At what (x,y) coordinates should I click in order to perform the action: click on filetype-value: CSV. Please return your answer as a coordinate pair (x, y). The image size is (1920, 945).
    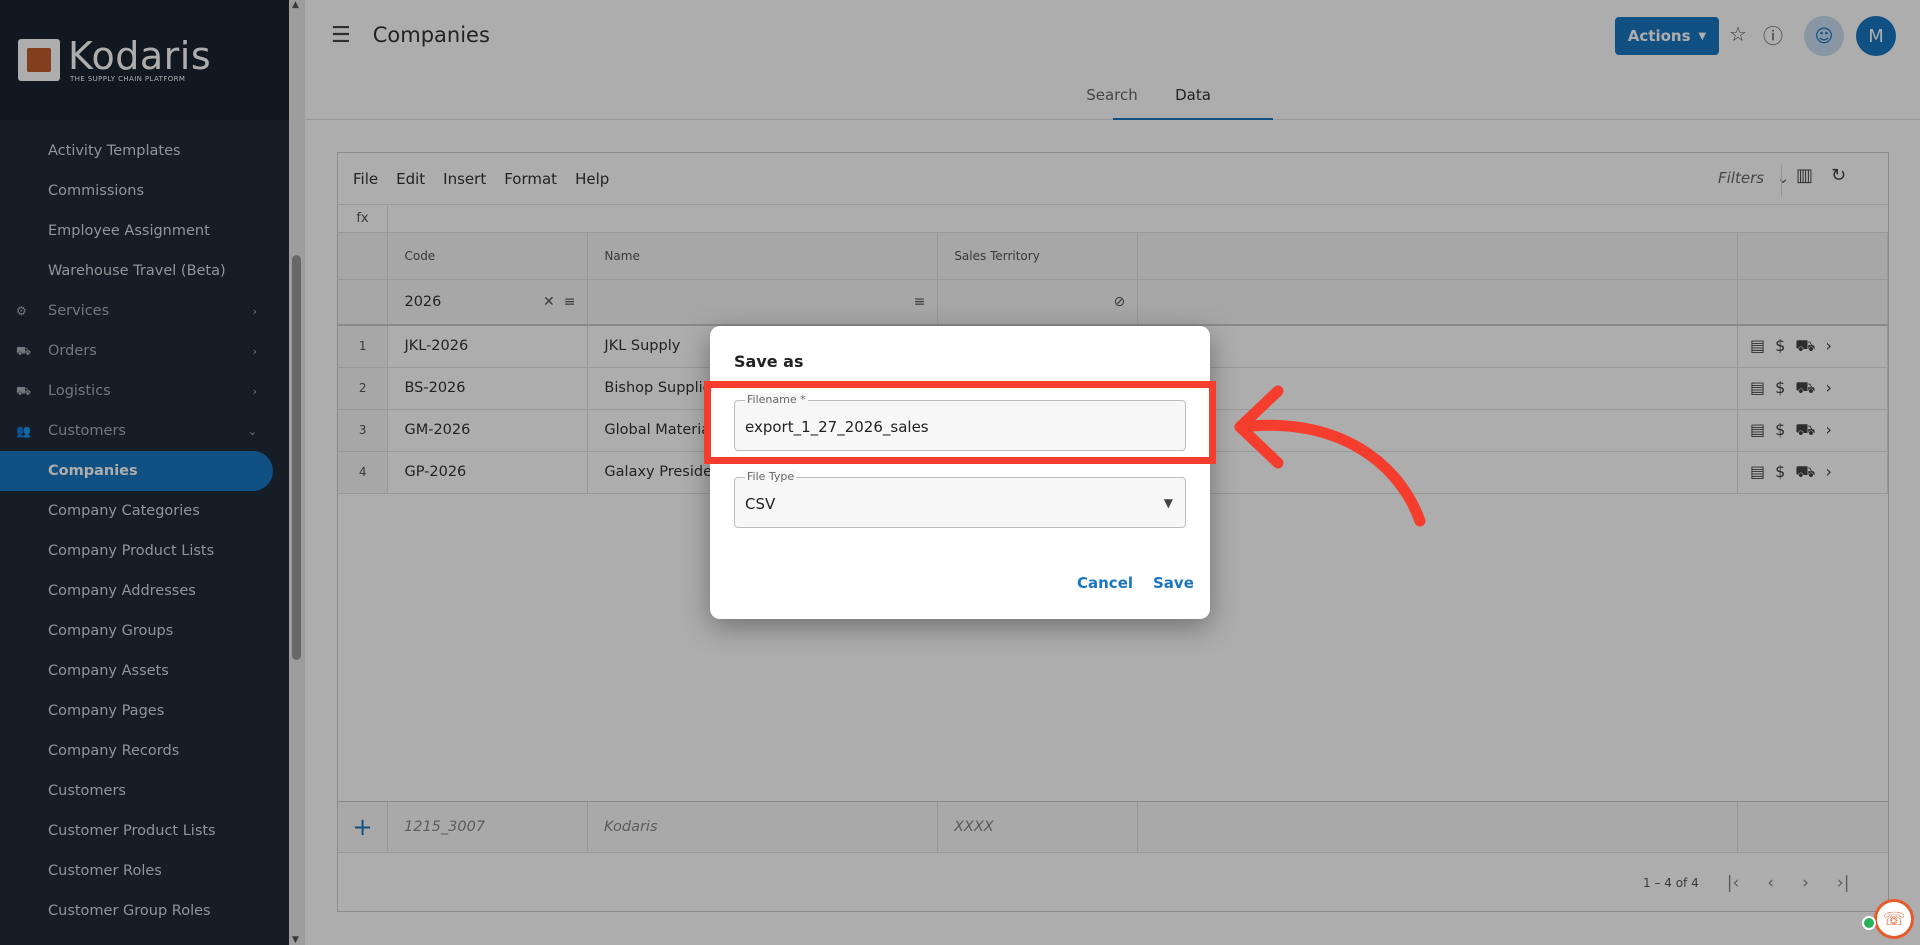
    Looking at the image, I should click on (760, 504).